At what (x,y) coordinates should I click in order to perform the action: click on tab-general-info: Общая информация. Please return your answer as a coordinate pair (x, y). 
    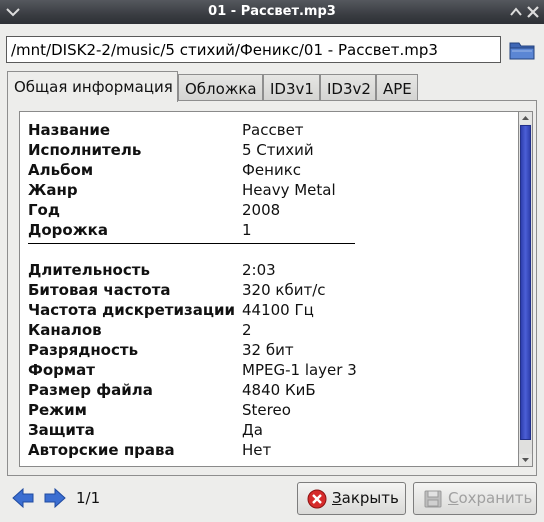
    Looking at the image, I should click on (92, 86).